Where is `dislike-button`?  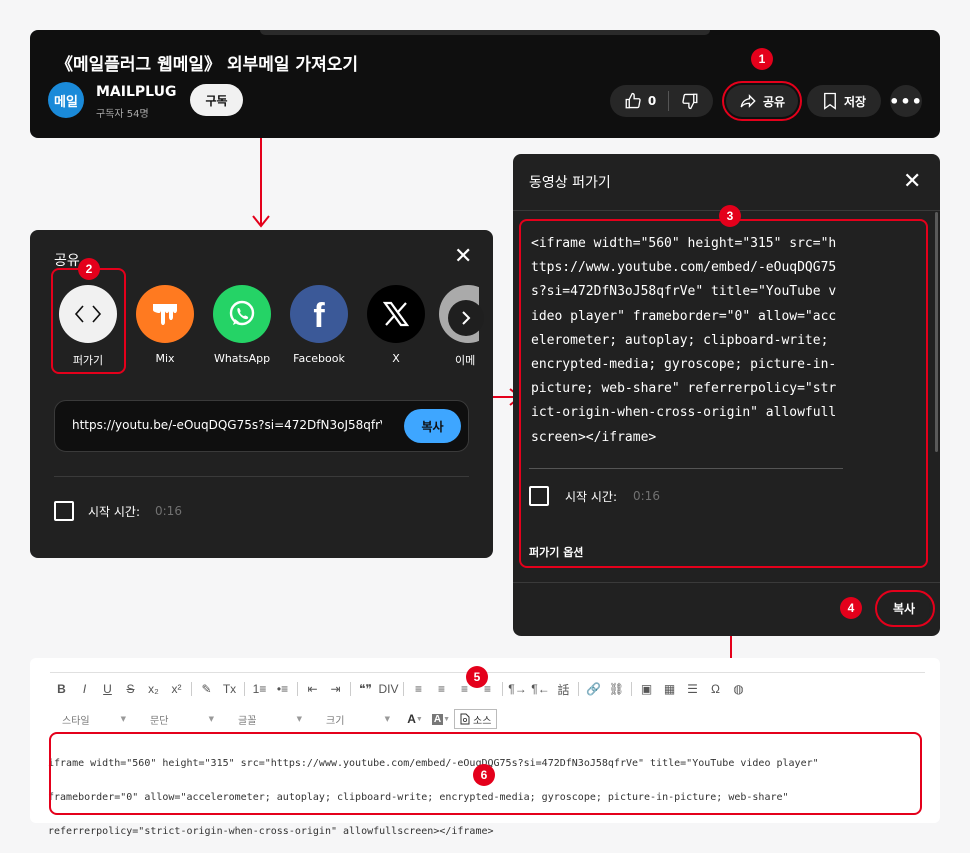
dislike-button is located at coordinates (690, 101).